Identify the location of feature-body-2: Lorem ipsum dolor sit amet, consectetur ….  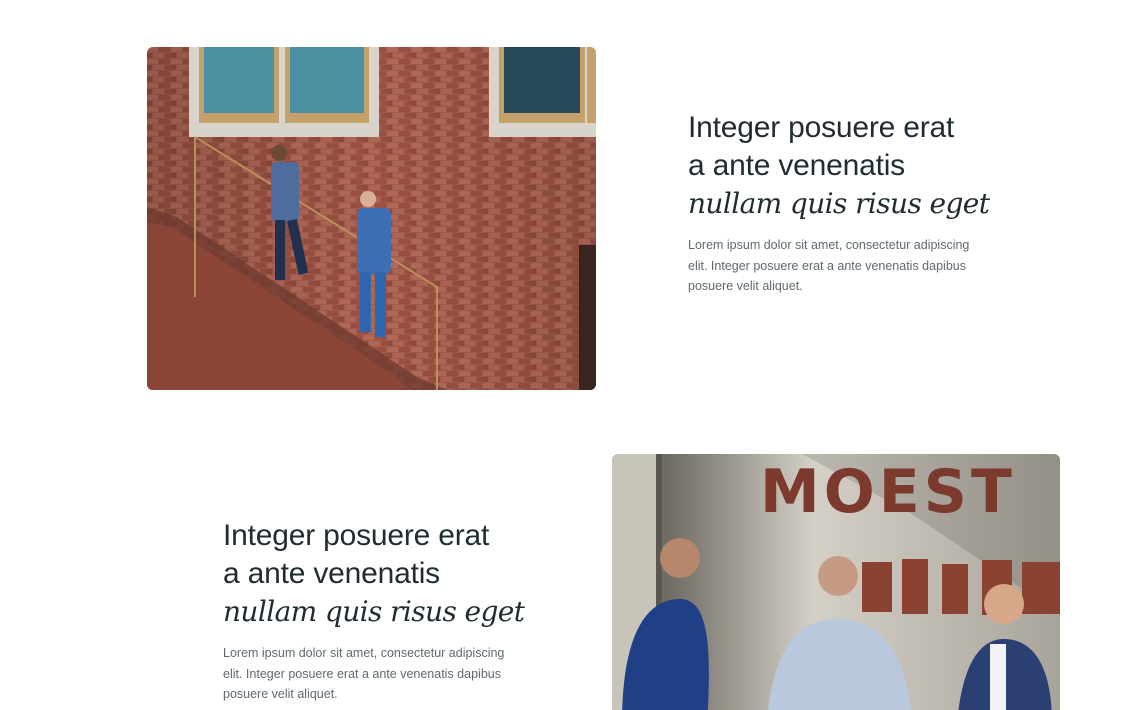
(364, 673).